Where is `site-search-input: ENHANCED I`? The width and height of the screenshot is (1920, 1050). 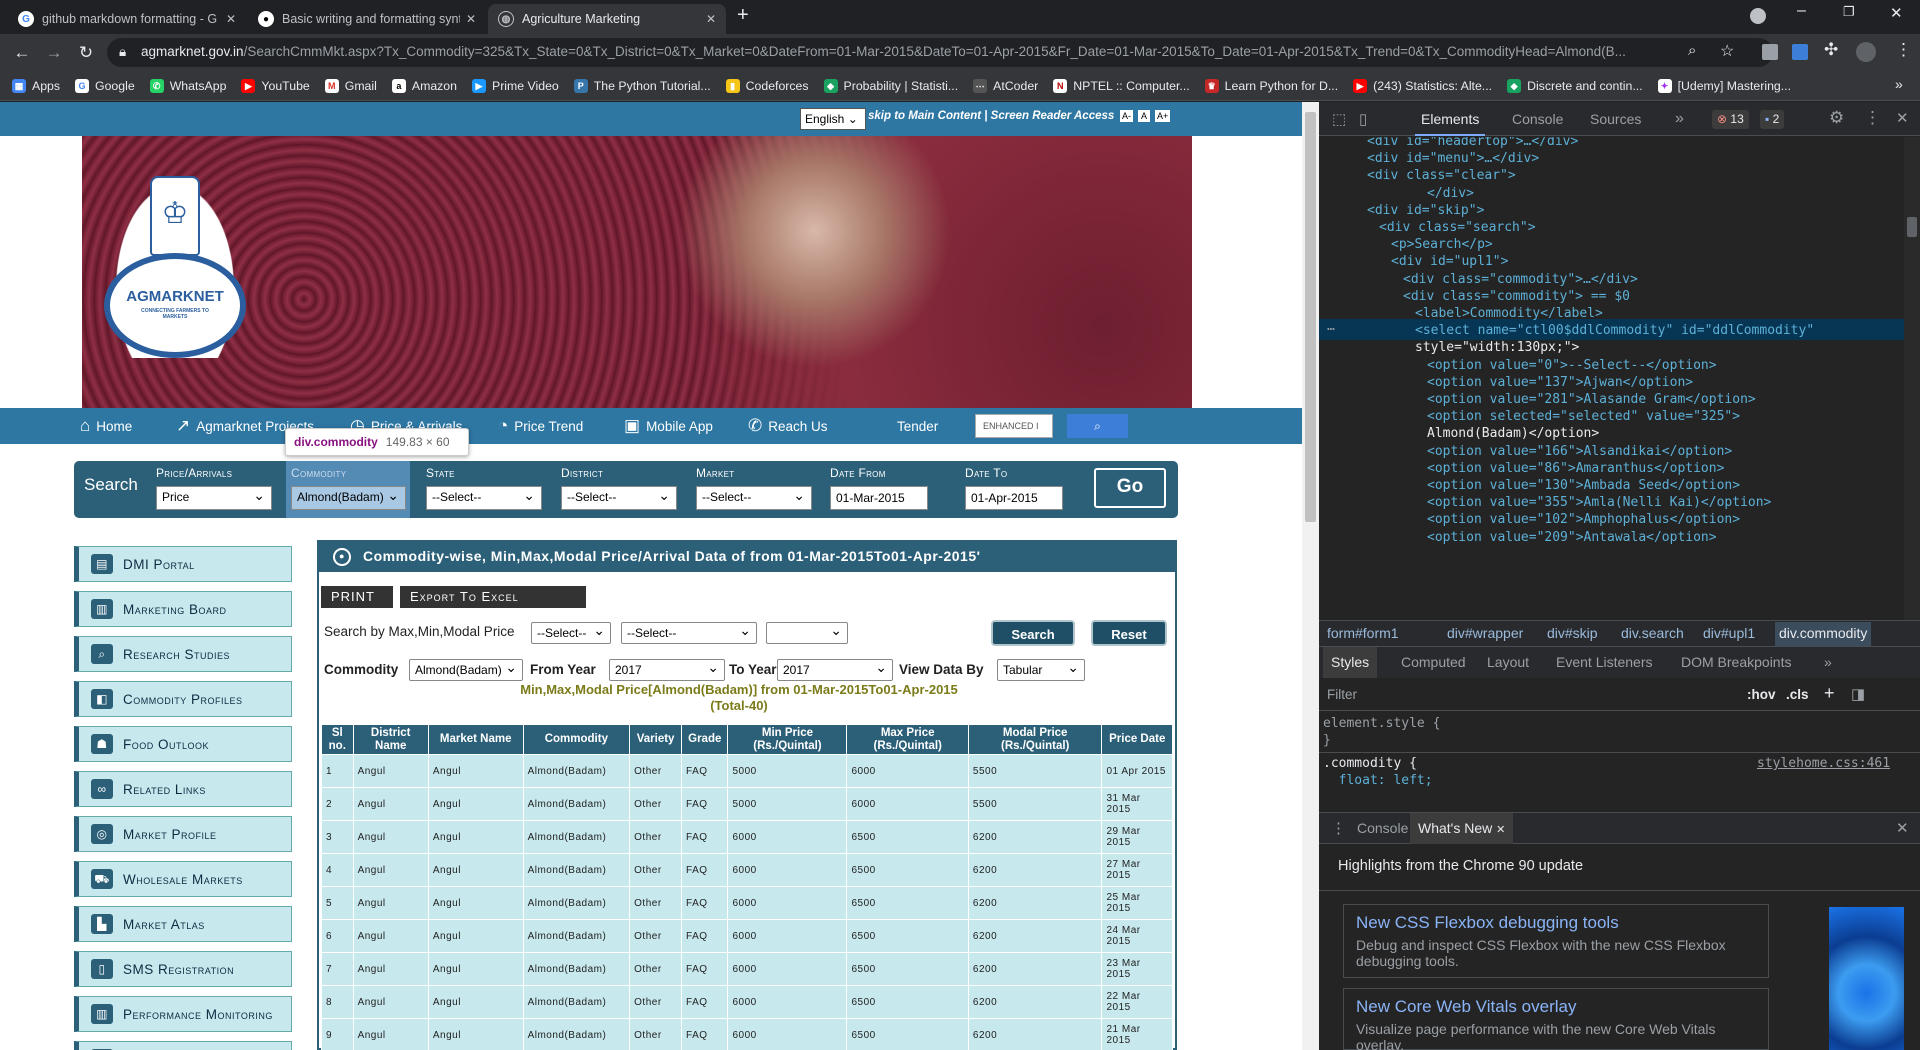
site-search-input: ENHANCED I is located at coordinates (1014, 426).